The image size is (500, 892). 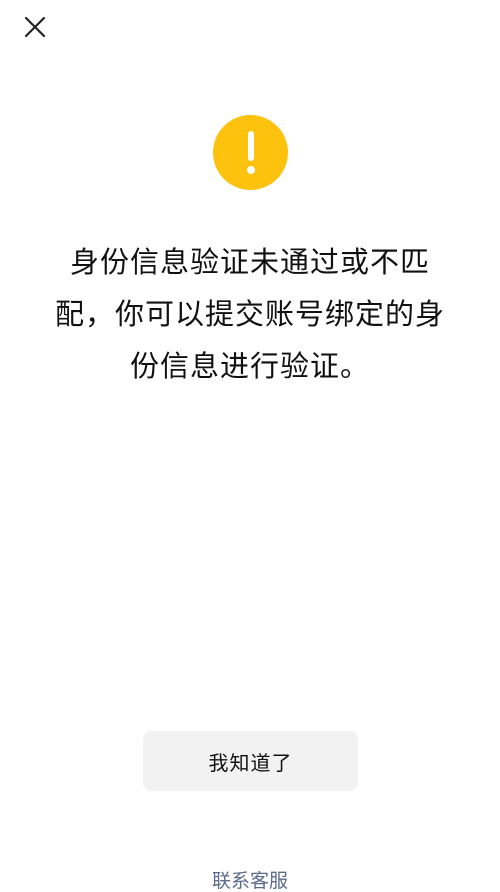 I want to click on acknowledge-button: 我知道了, so click(x=250, y=761).